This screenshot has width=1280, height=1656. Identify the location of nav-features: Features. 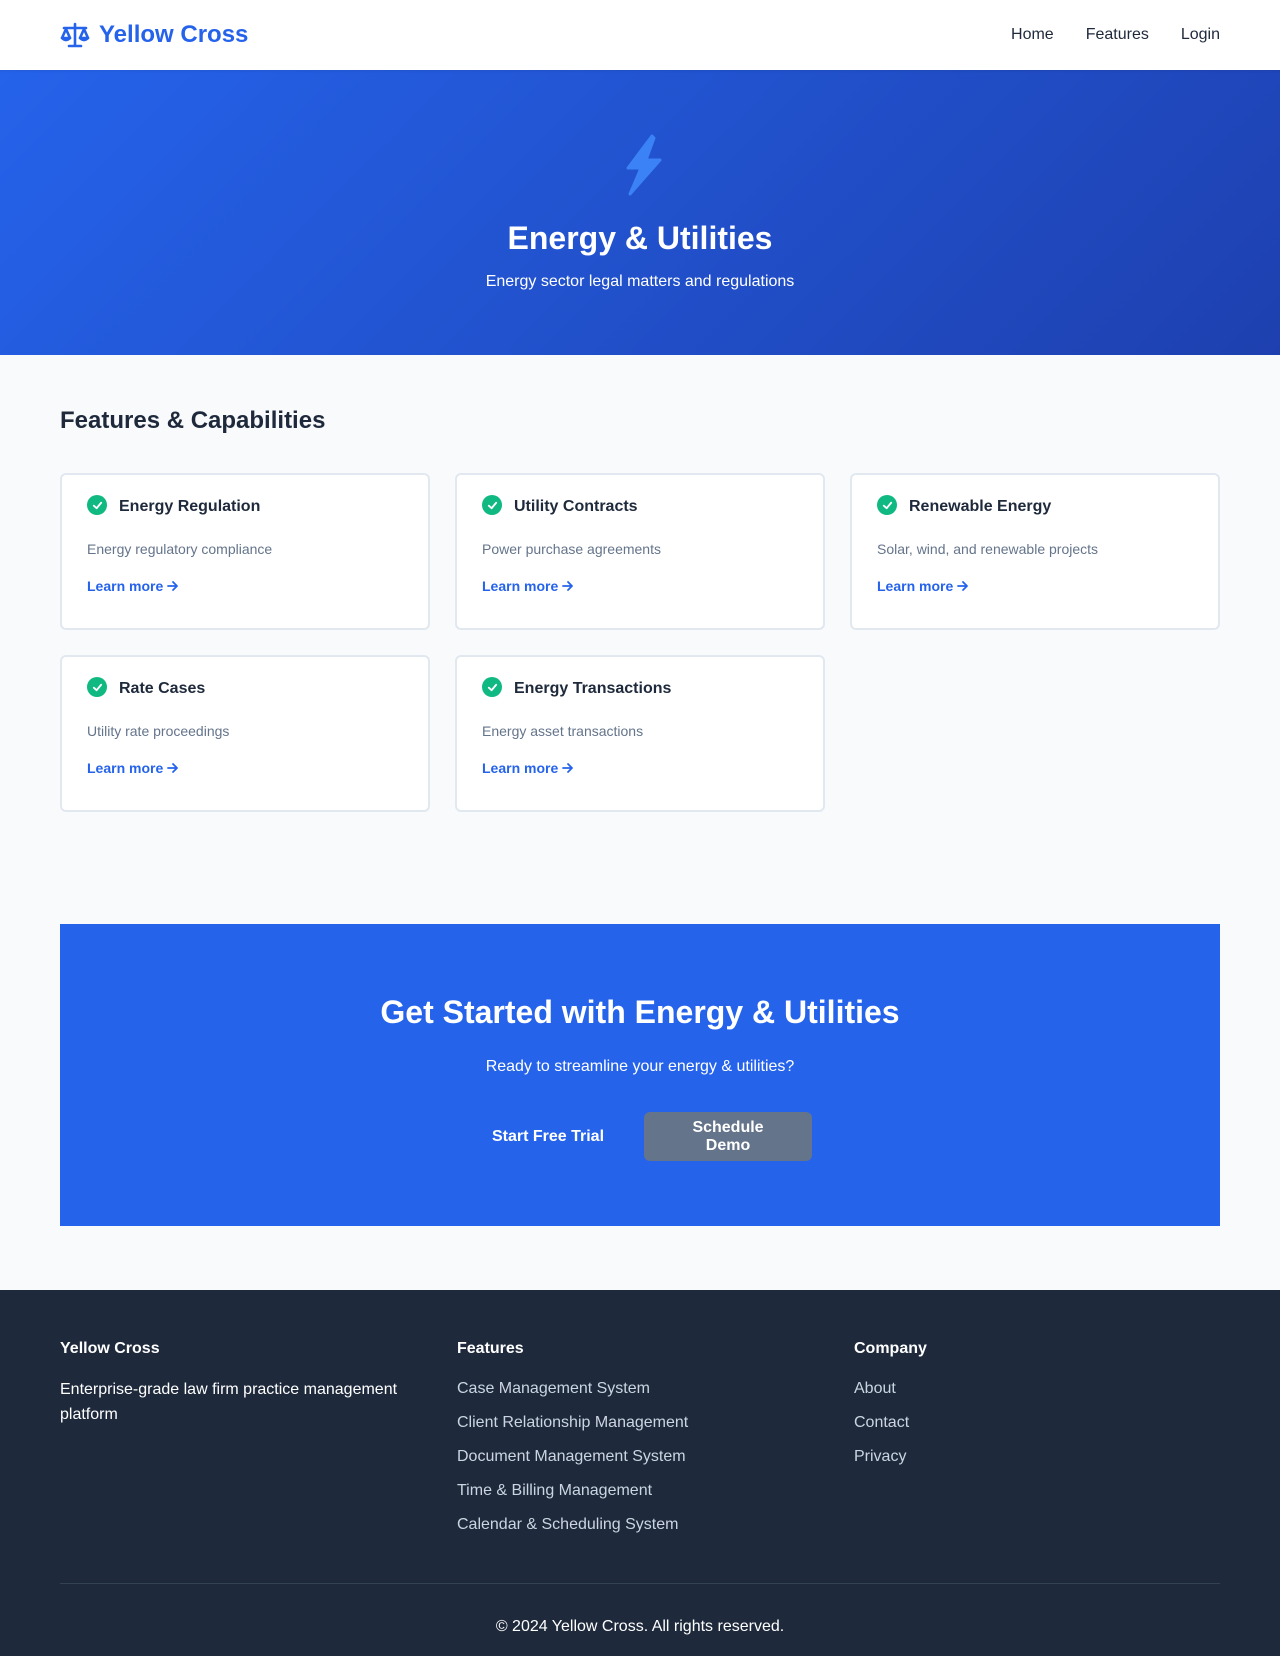
(1117, 35).